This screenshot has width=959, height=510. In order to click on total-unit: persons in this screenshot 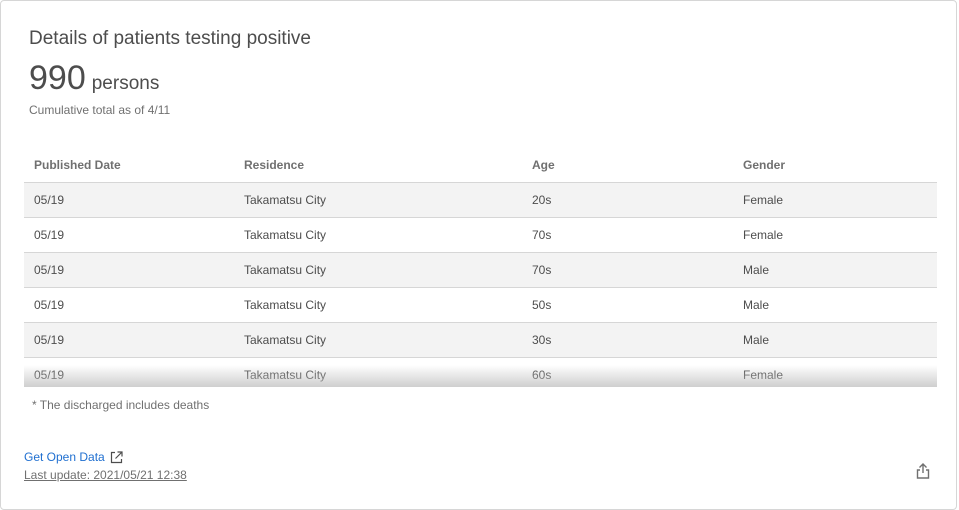, I will do `click(125, 83)`.